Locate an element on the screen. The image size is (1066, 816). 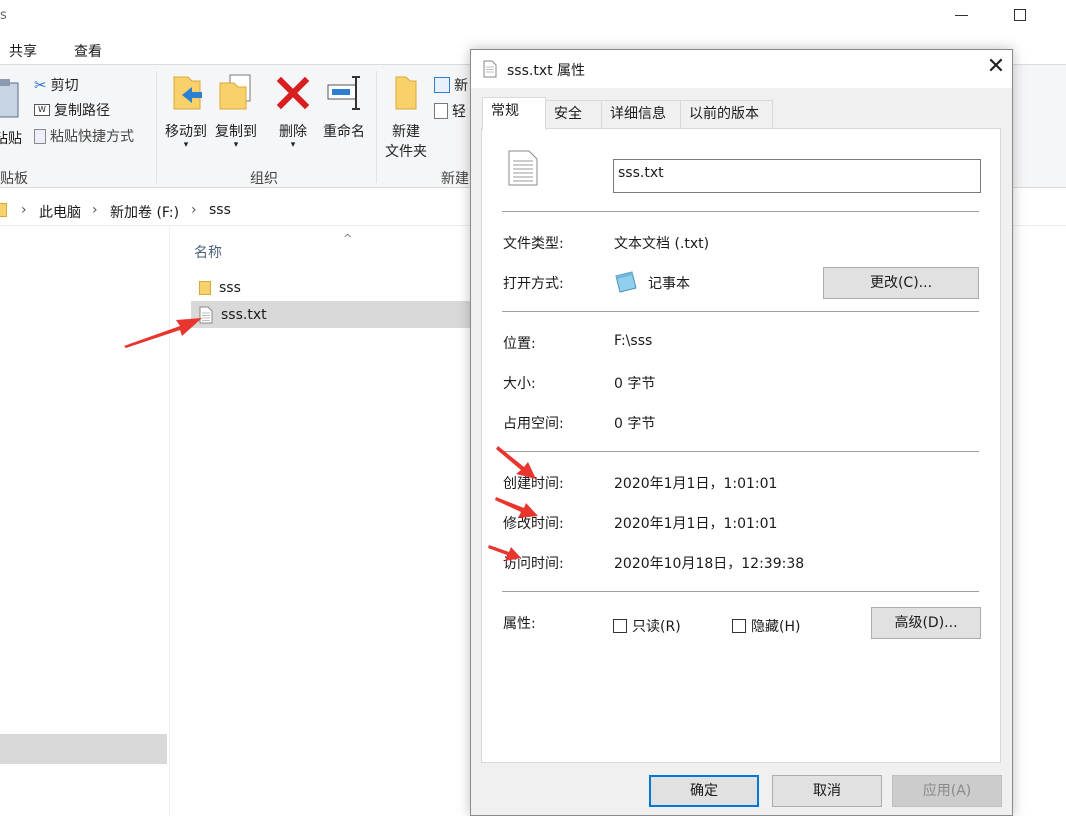
paste-button: 粘贴 is located at coordinates (11, 115).